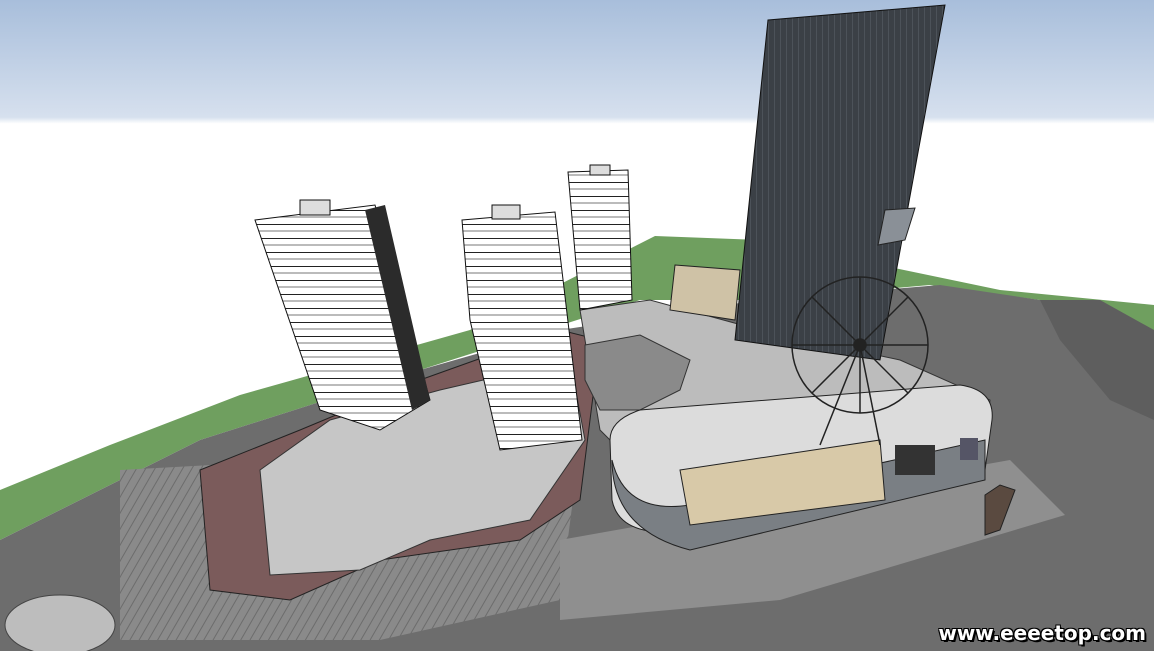 This screenshot has height=651, width=1154. What do you see at coordinates (1042, 633) in the screenshot?
I see `watermark: www.eeeetop.com` at bounding box center [1042, 633].